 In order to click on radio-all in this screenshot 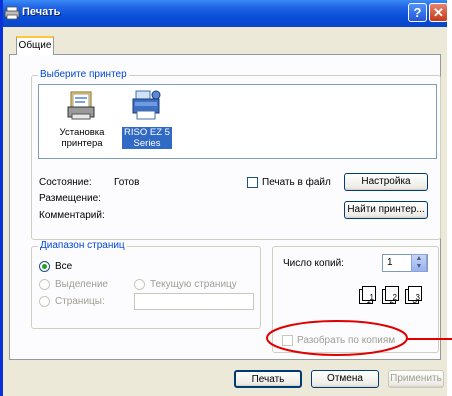, I will do `click(44, 266)`.